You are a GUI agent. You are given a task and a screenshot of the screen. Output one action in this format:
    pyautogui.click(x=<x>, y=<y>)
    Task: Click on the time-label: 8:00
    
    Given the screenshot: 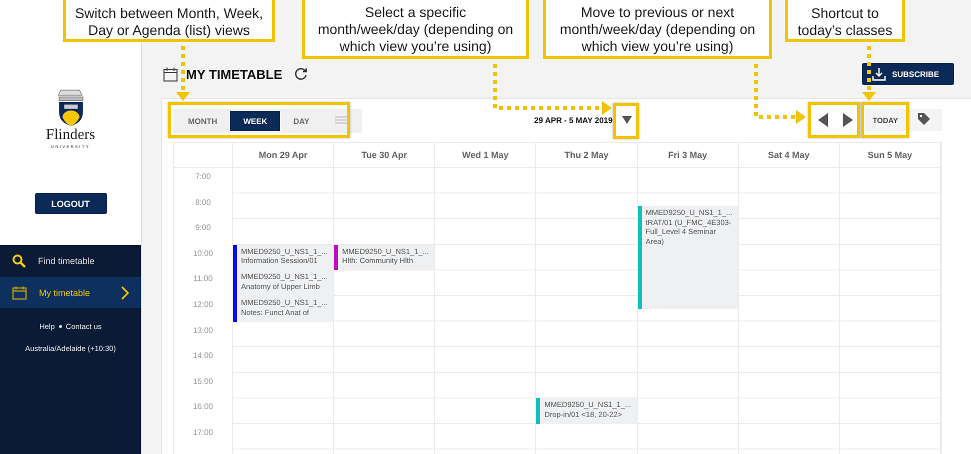 What is the action you would take?
    pyautogui.click(x=203, y=203)
    